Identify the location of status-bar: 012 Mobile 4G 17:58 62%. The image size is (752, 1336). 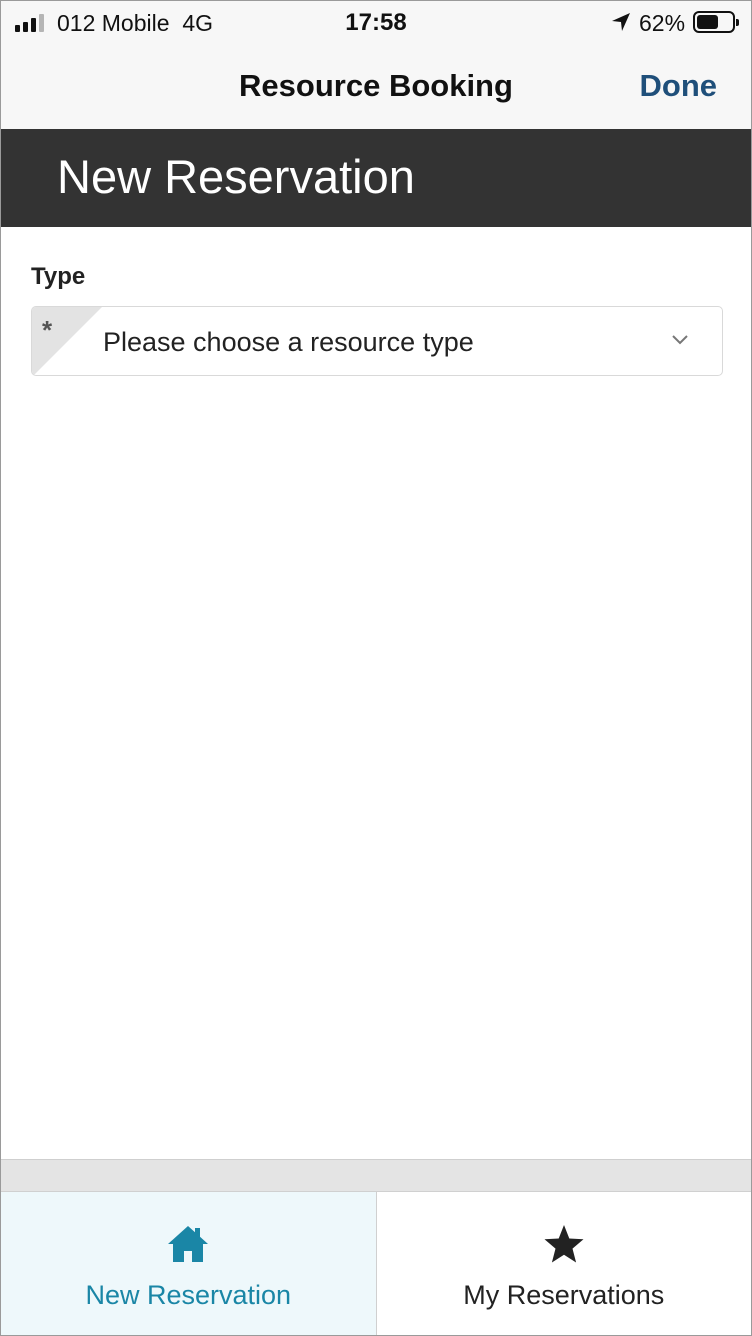
(376, 23).